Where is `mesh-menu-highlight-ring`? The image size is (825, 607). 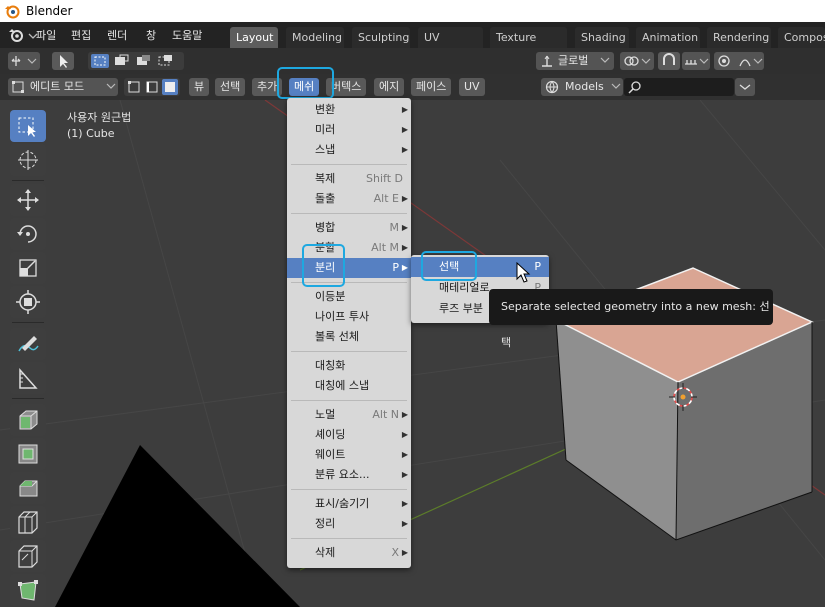 mesh-menu-highlight-ring is located at coordinates (305, 83).